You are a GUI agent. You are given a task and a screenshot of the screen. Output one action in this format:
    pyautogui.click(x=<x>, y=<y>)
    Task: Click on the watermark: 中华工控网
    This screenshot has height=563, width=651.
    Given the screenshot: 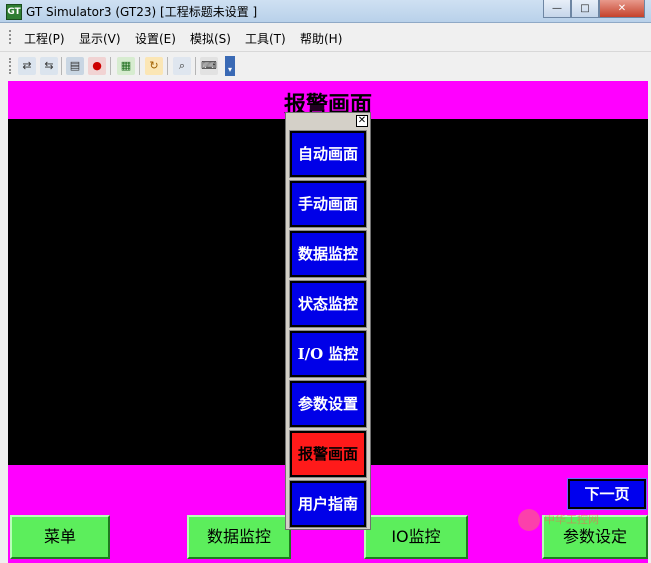 What is the action you would take?
    pyautogui.click(x=583, y=522)
    